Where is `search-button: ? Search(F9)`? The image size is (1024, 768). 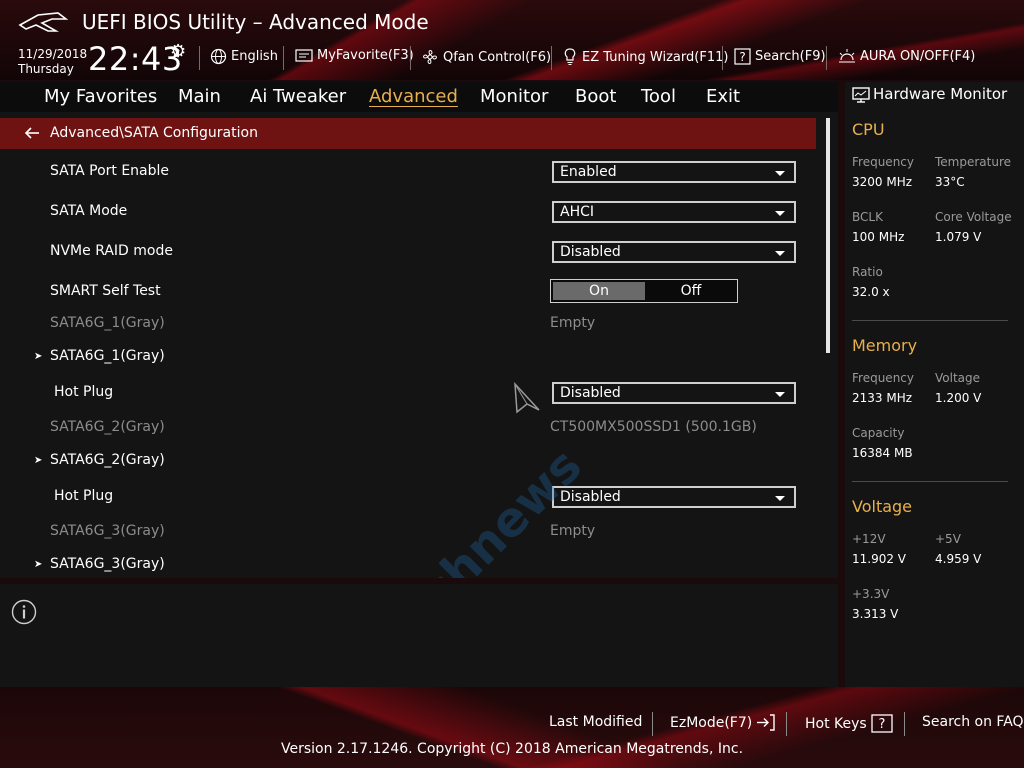 search-button: ? Search(F9) is located at coordinates (780, 56).